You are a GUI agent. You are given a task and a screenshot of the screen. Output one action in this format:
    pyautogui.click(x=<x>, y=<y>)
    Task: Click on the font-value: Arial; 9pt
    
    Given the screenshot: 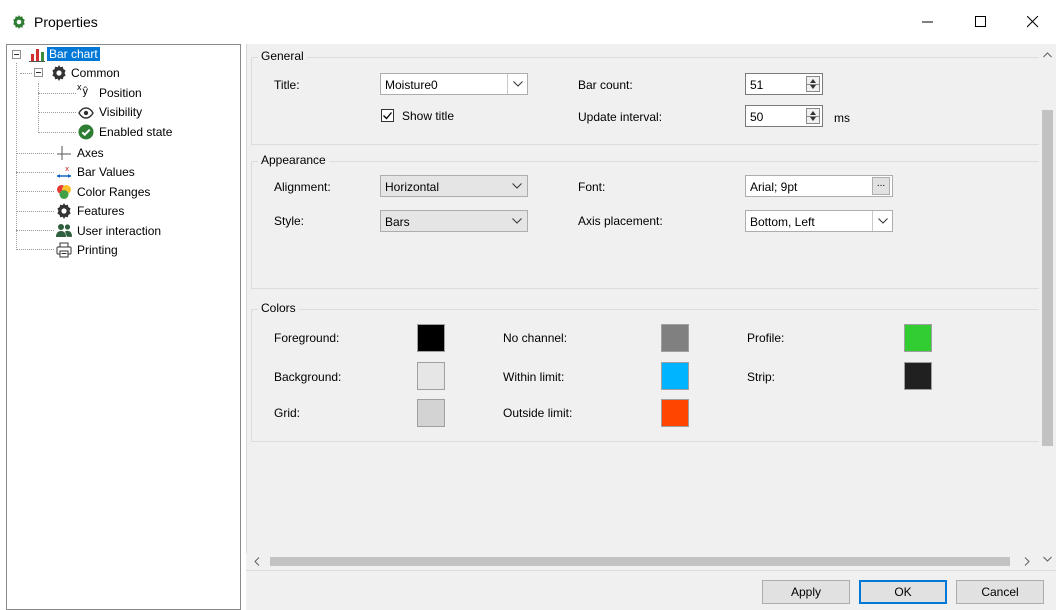 What is the action you would take?
    pyautogui.click(x=774, y=187)
    